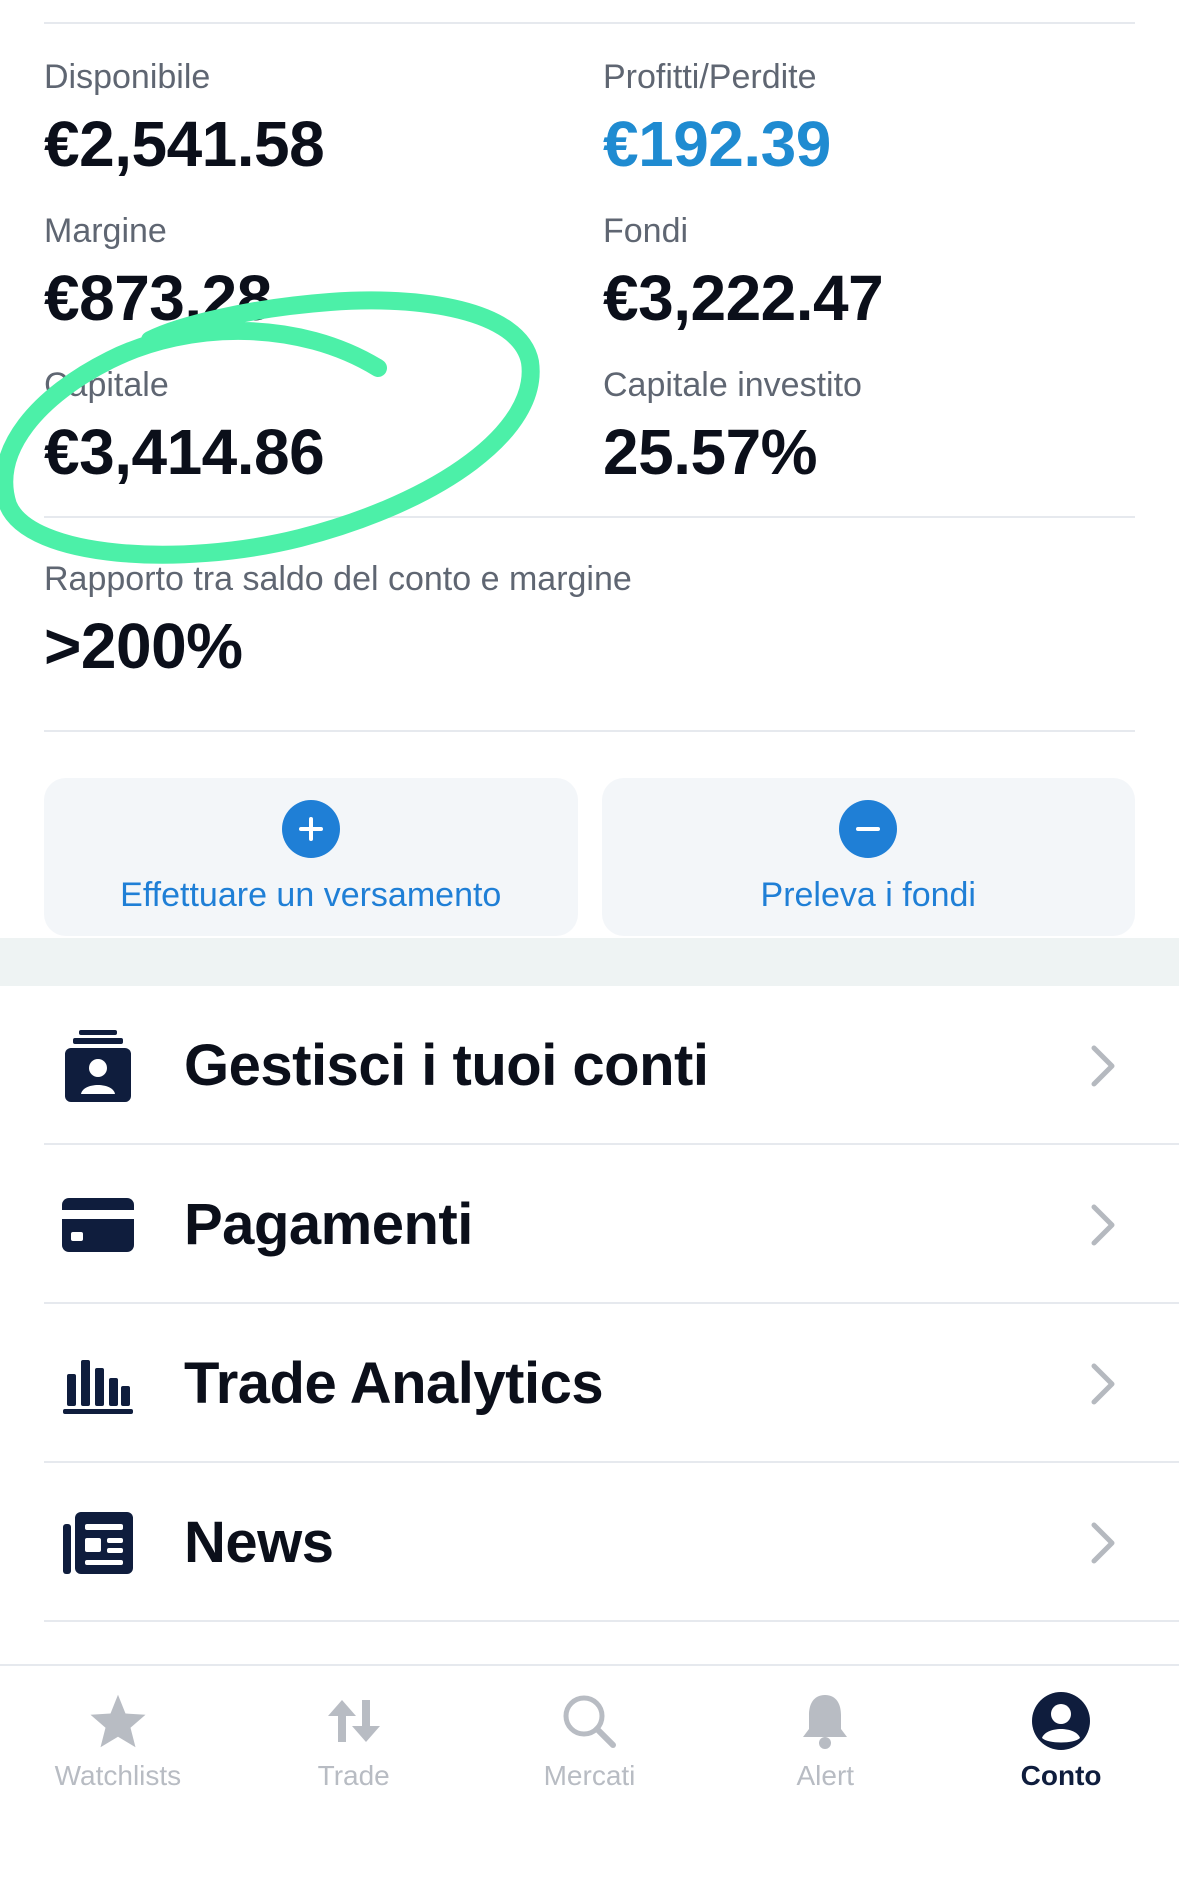  I want to click on tab-label: Mercati, so click(589, 1775).